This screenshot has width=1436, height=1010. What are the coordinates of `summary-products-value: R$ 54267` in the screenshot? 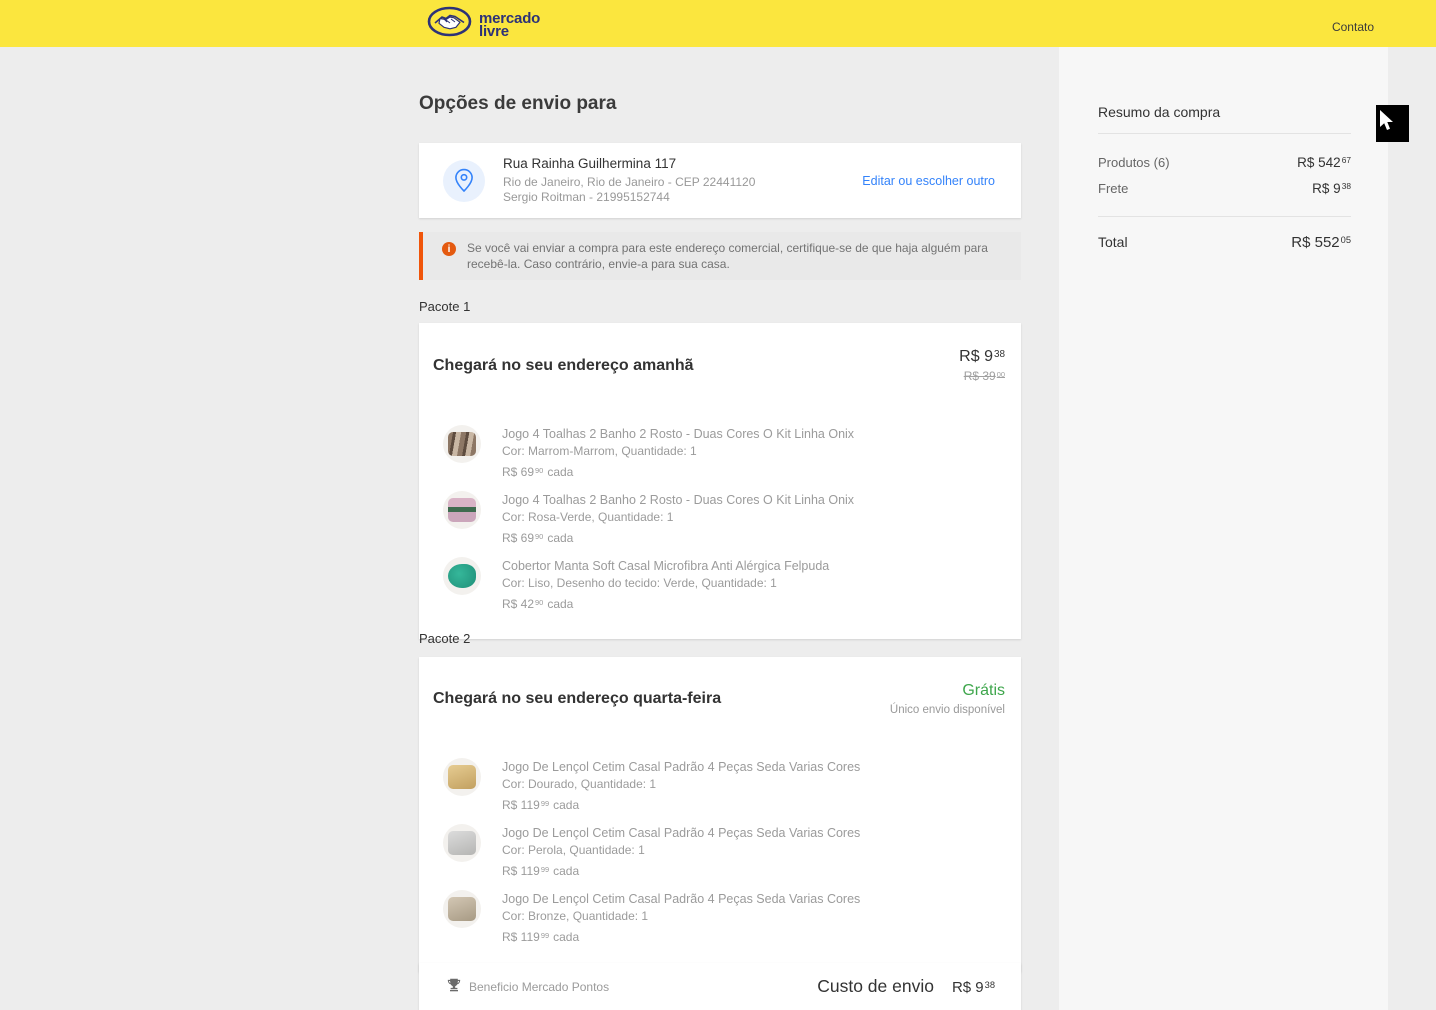 It's located at (1324, 162).